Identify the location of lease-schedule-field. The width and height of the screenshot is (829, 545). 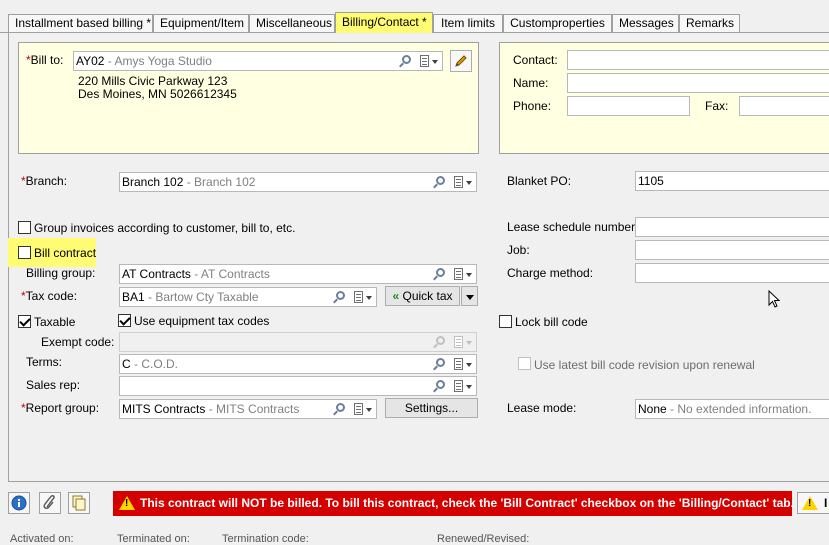
(732, 227).